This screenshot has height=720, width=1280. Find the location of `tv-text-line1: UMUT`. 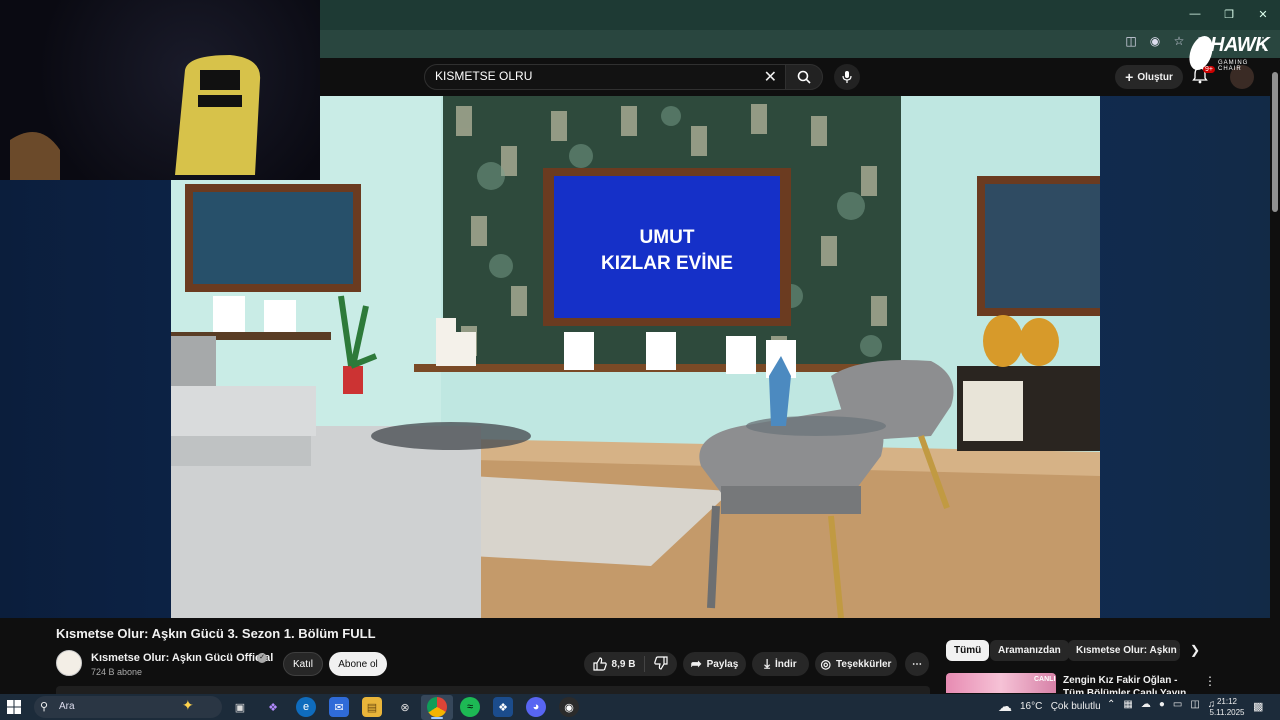

tv-text-line1: UMUT is located at coordinates (667, 237).